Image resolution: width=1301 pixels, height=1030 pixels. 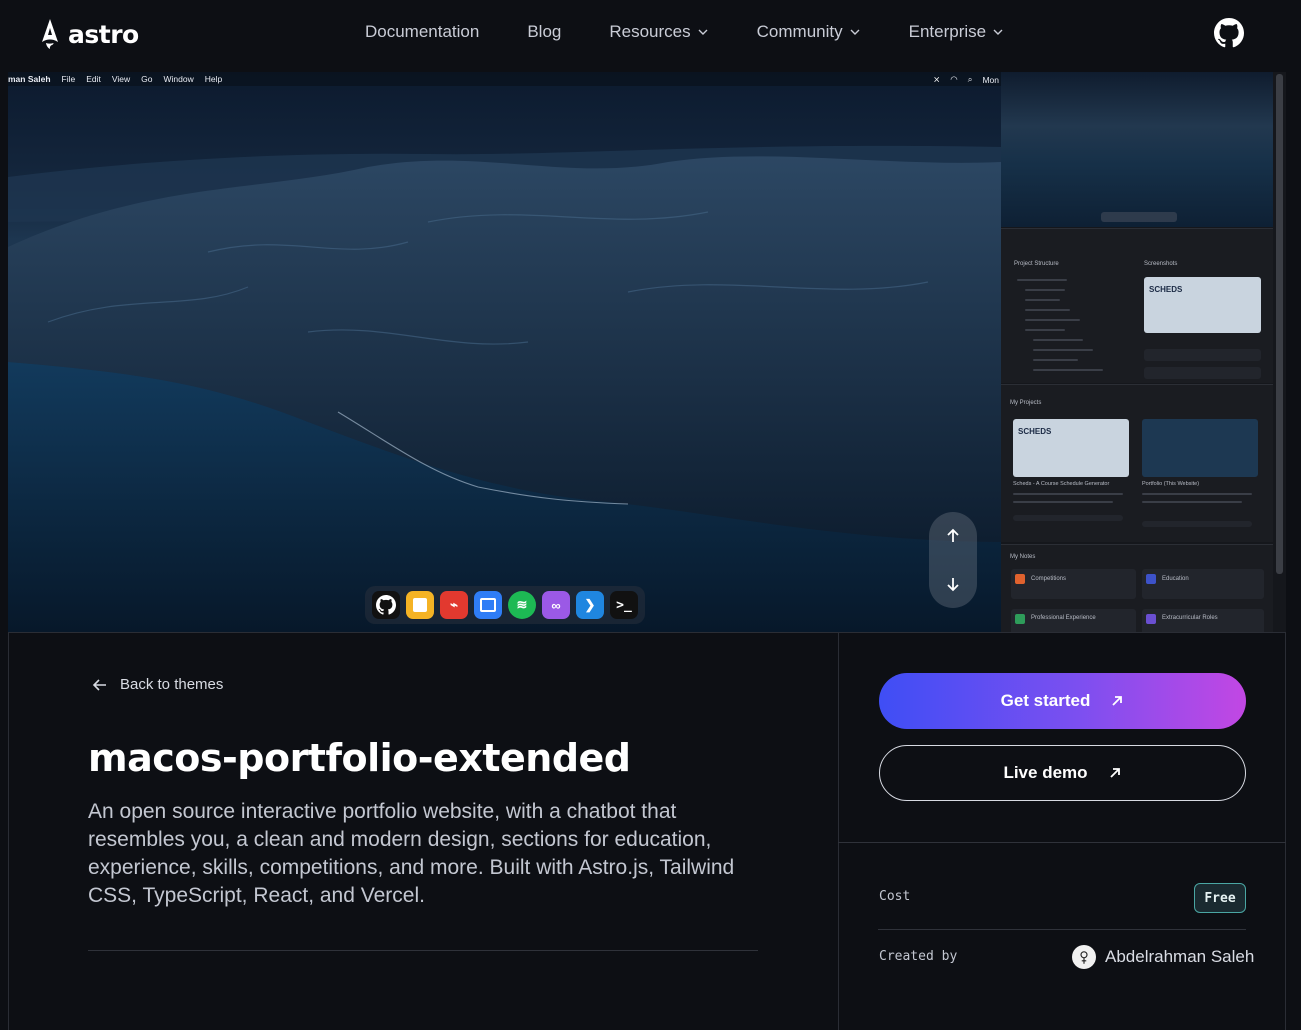 I want to click on note-competitions: Competitions, so click(x=1073, y=584).